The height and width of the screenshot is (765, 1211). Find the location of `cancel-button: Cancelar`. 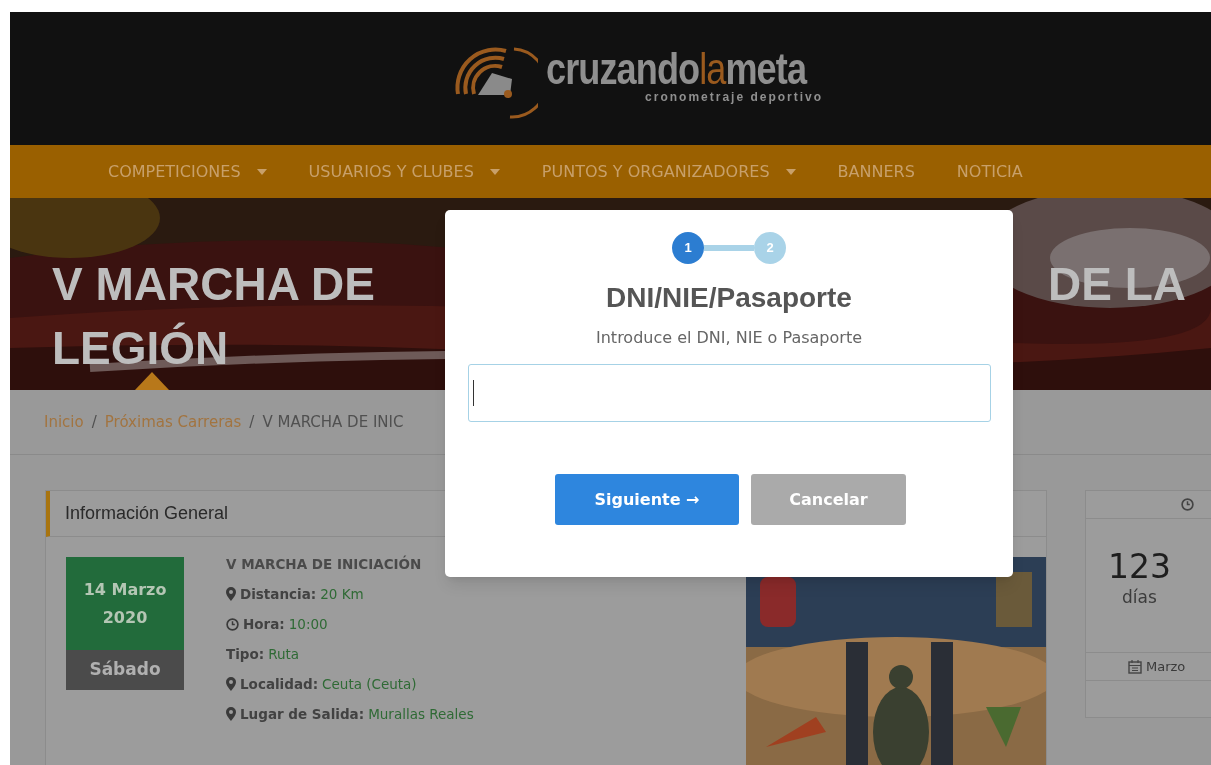

cancel-button: Cancelar is located at coordinates (828, 499).